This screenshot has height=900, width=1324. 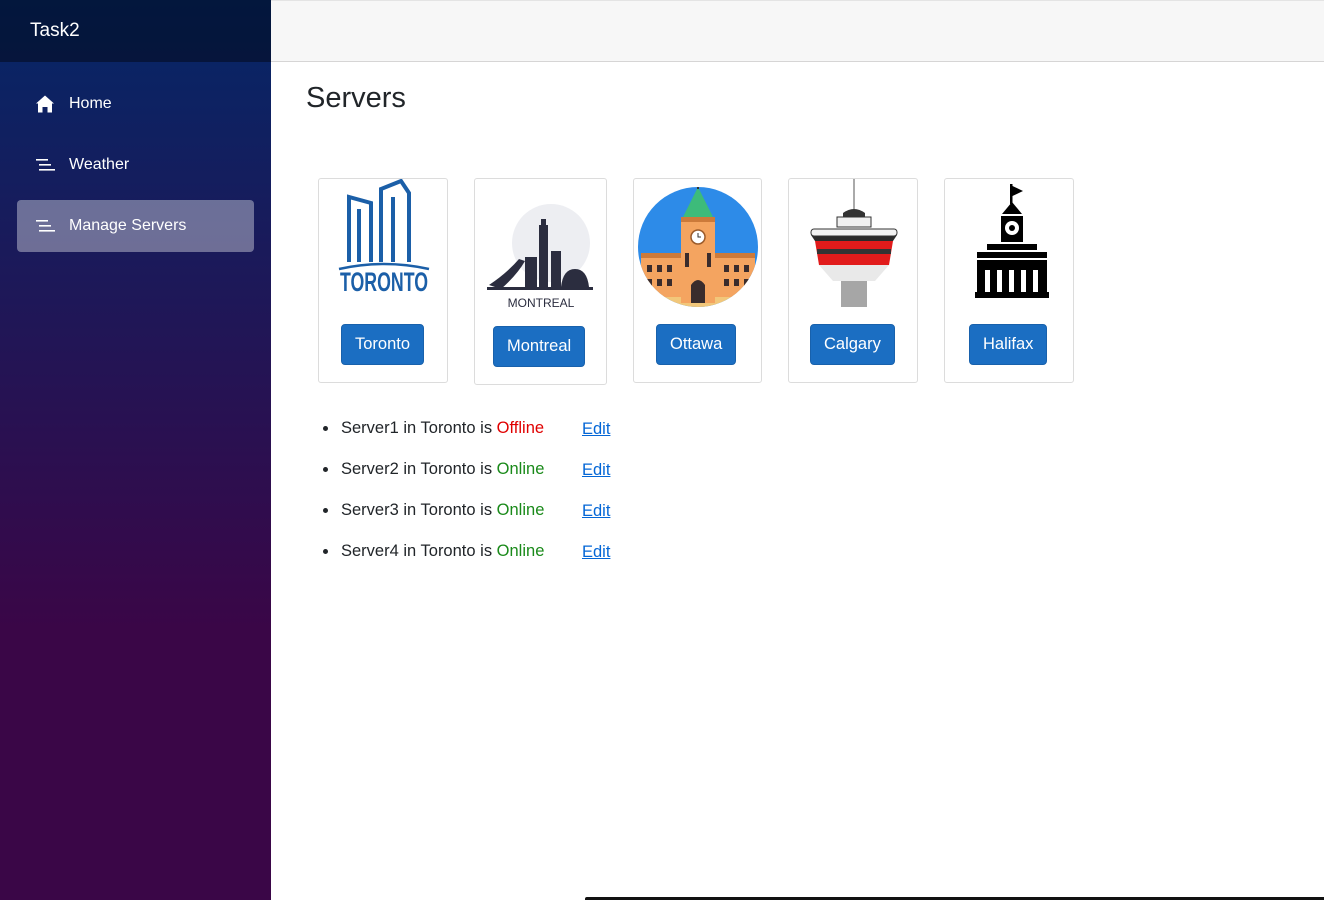 What do you see at coordinates (55, 31) in the screenshot?
I see `app-title: Task2` at bounding box center [55, 31].